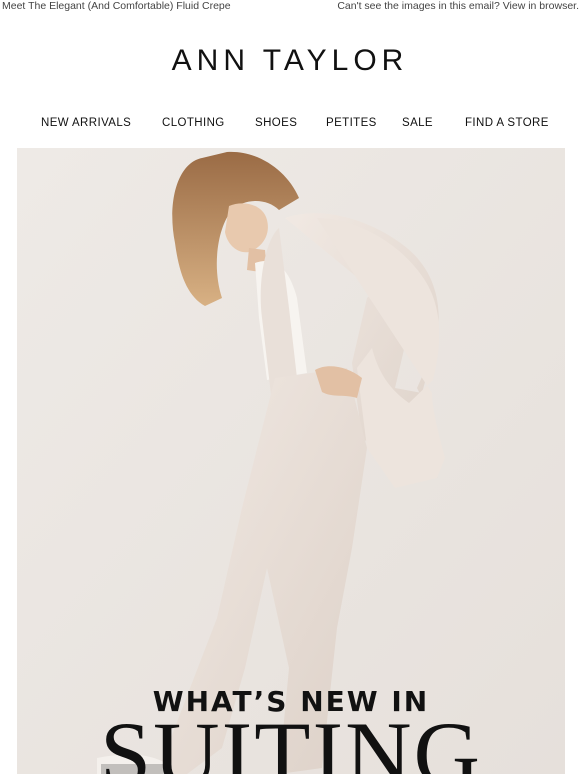  Describe the element at coordinates (291, 738) in the screenshot. I see `hero-headline-main: SUITING` at that location.